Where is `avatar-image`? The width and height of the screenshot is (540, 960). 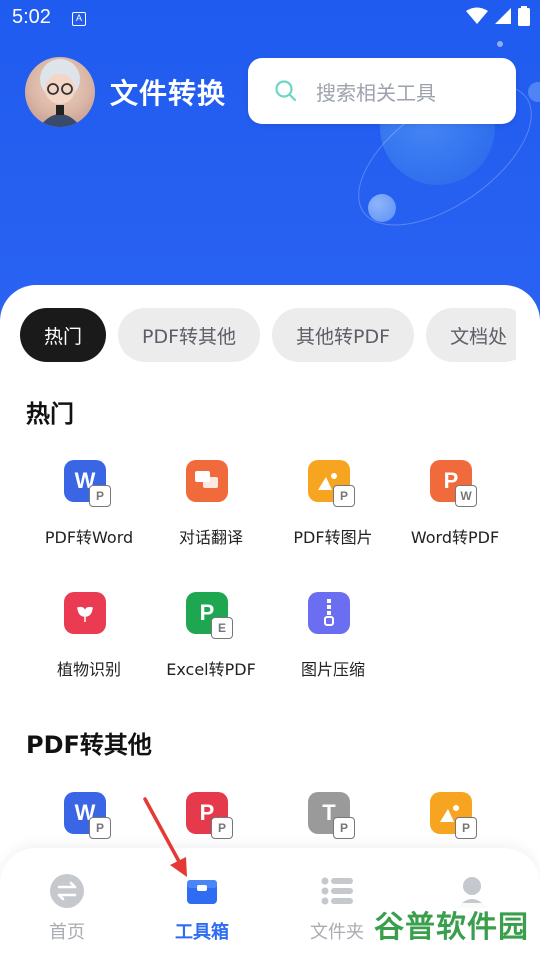
avatar-image is located at coordinates (60, 93).